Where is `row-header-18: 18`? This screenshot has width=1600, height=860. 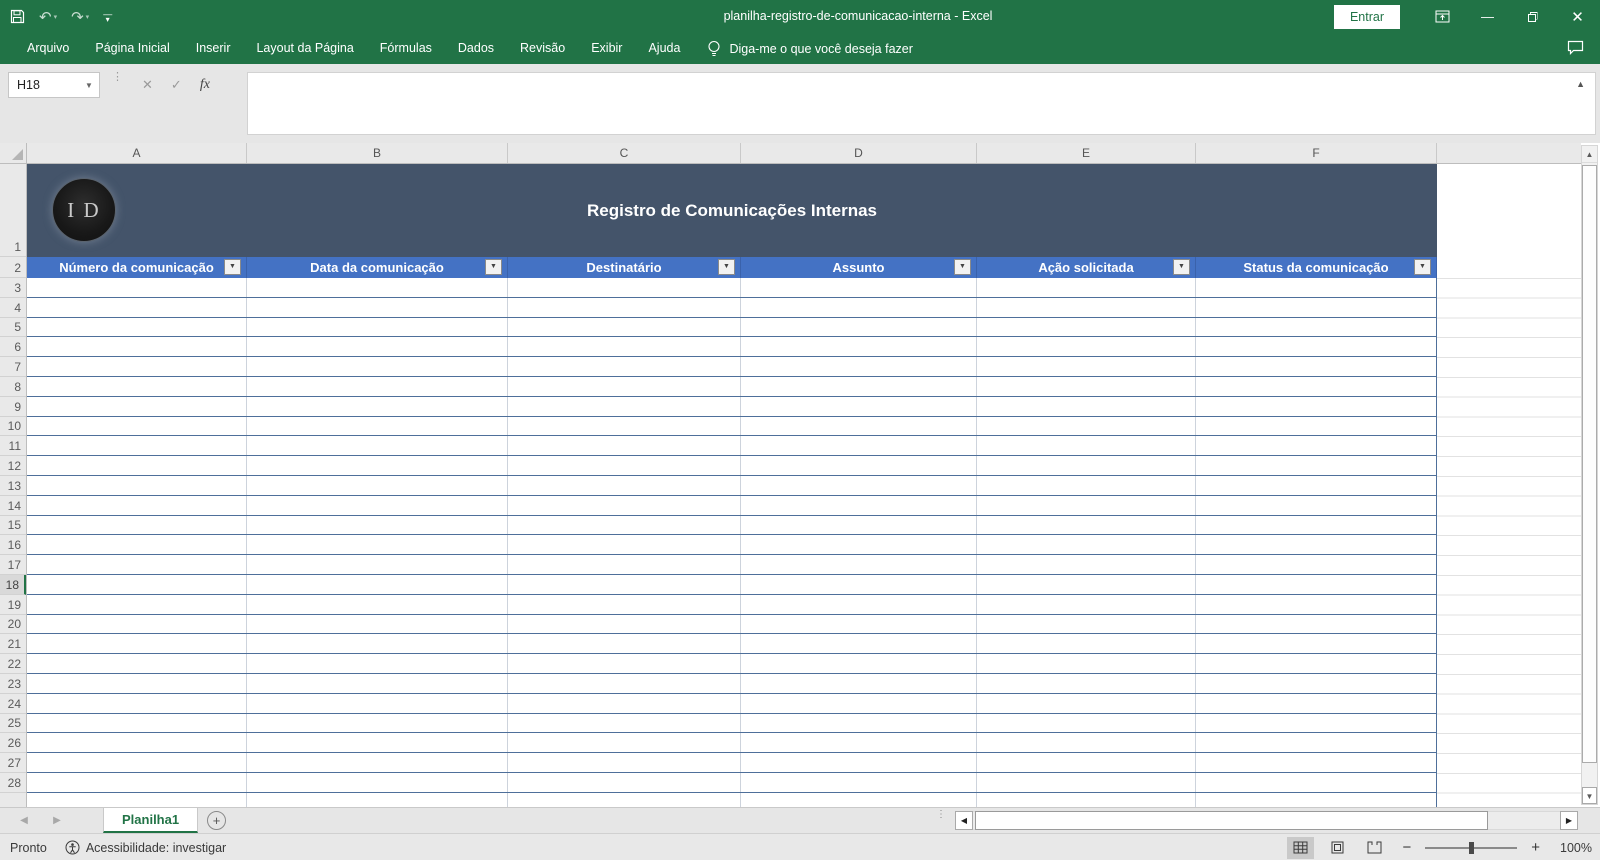
row-header-18: 18 is located at coordinates (13, 584).